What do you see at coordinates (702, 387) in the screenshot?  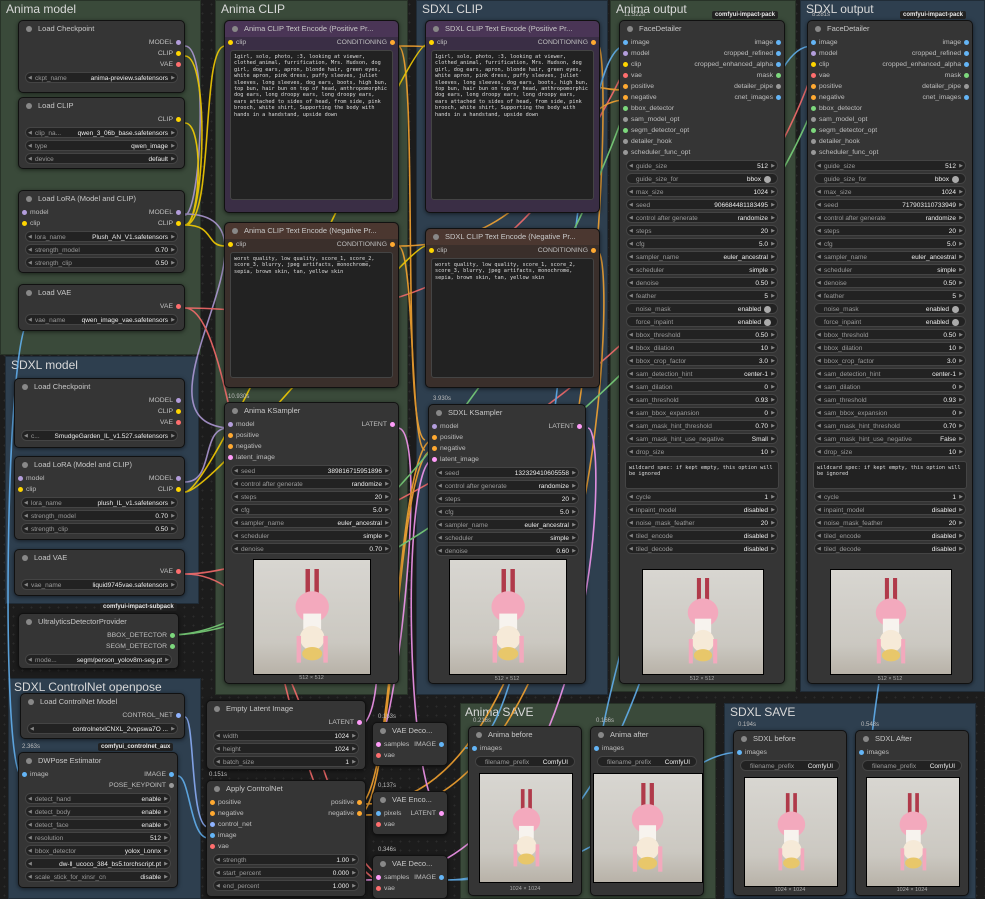 I see `sam-dilation-widget: sam_dilation 0` at bounding box center [702, 387].